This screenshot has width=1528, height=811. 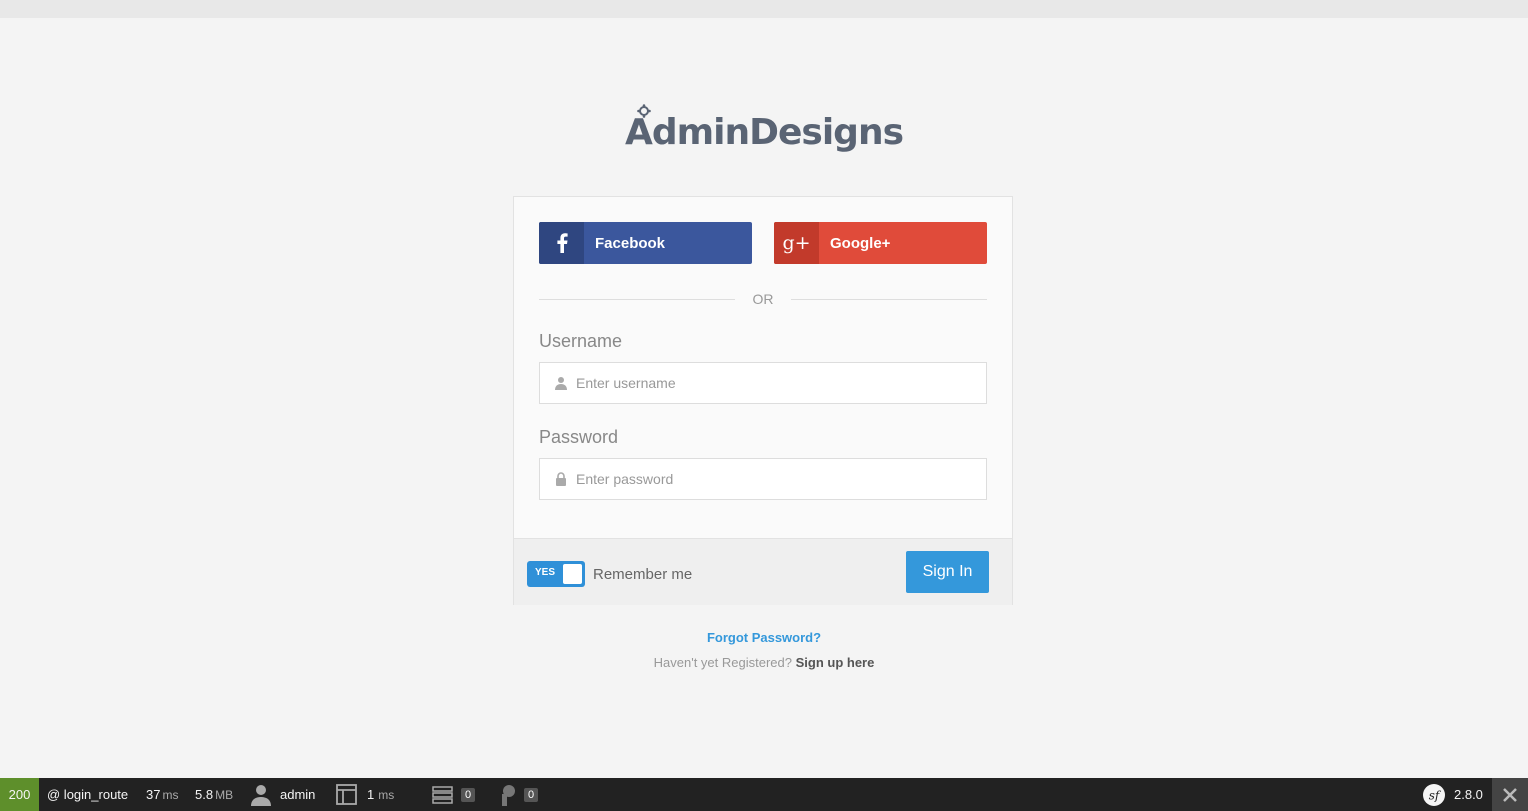 I want to click on events-count: 0, so click(x=531, y=794).